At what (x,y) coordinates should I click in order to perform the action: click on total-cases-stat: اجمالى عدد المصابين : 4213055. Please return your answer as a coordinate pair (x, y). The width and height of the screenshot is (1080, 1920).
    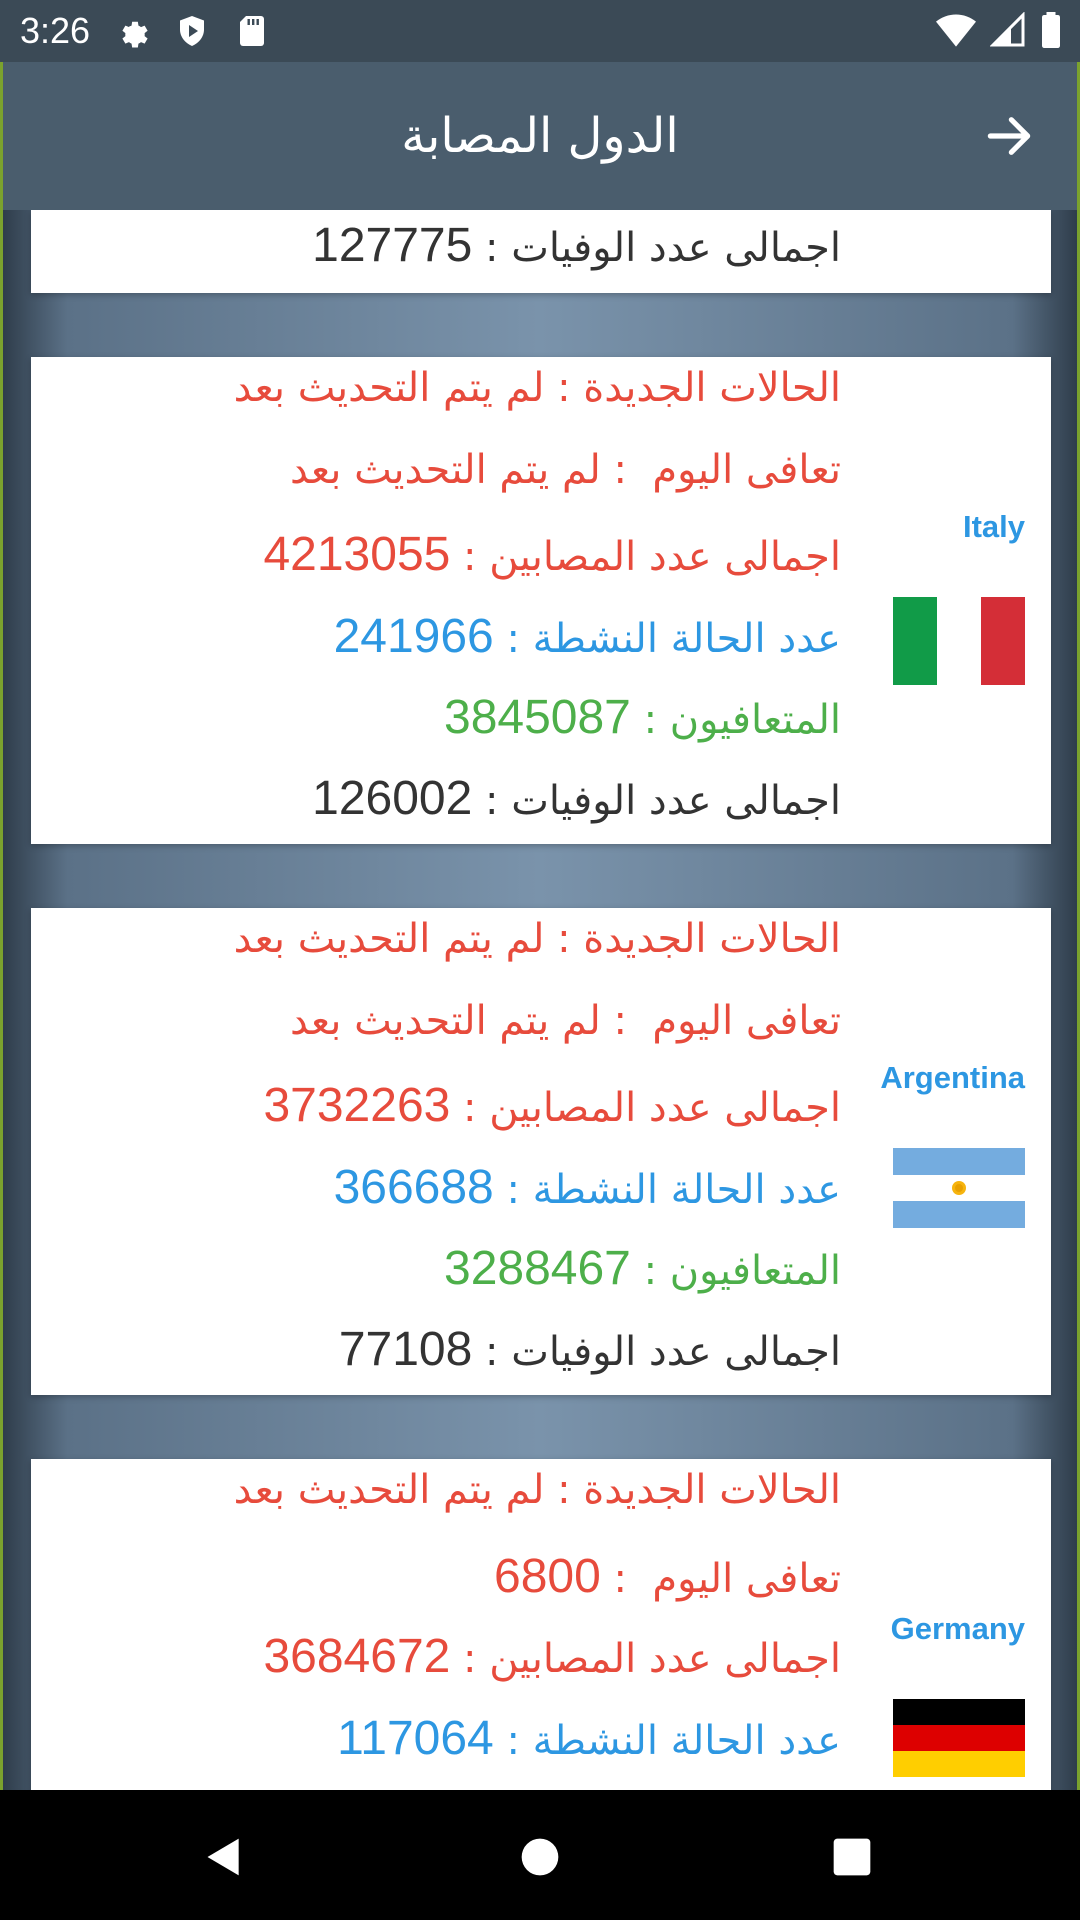
    Looking at the image, I should click on (552, 554).